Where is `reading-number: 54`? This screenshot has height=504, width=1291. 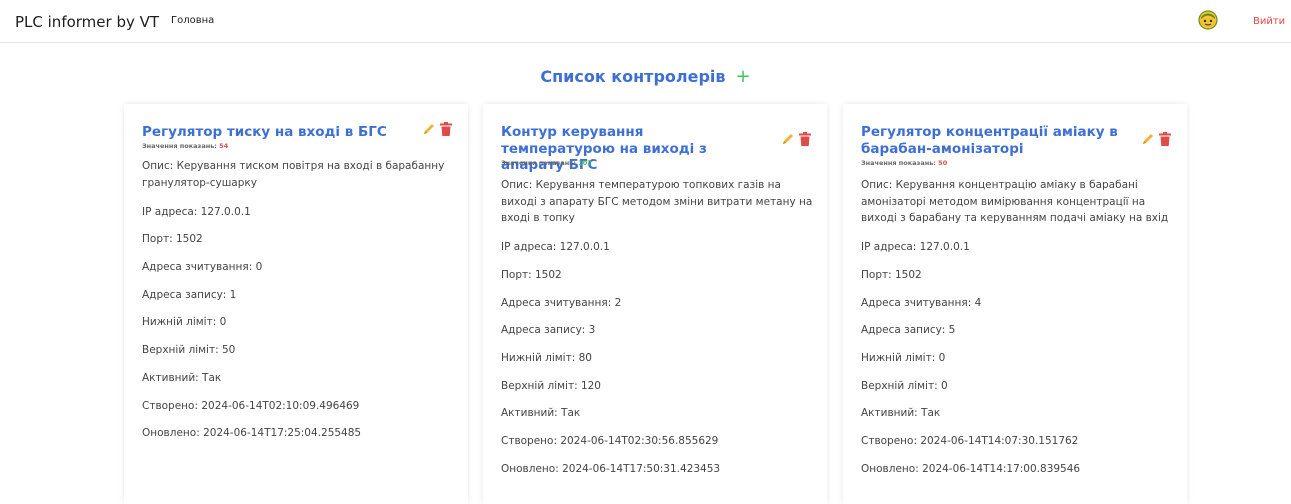 reading-number: 54 is located at coordinates (224, 146).